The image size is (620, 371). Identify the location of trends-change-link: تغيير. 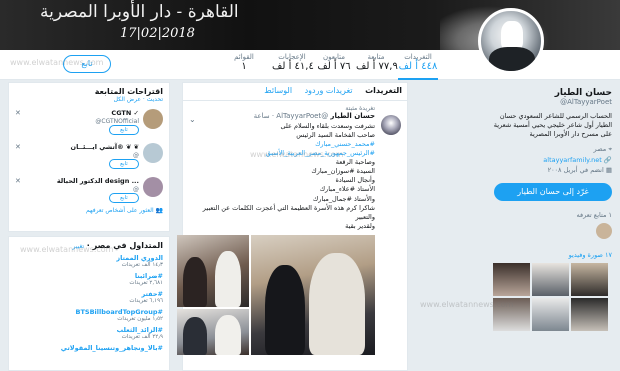
(79, 246).